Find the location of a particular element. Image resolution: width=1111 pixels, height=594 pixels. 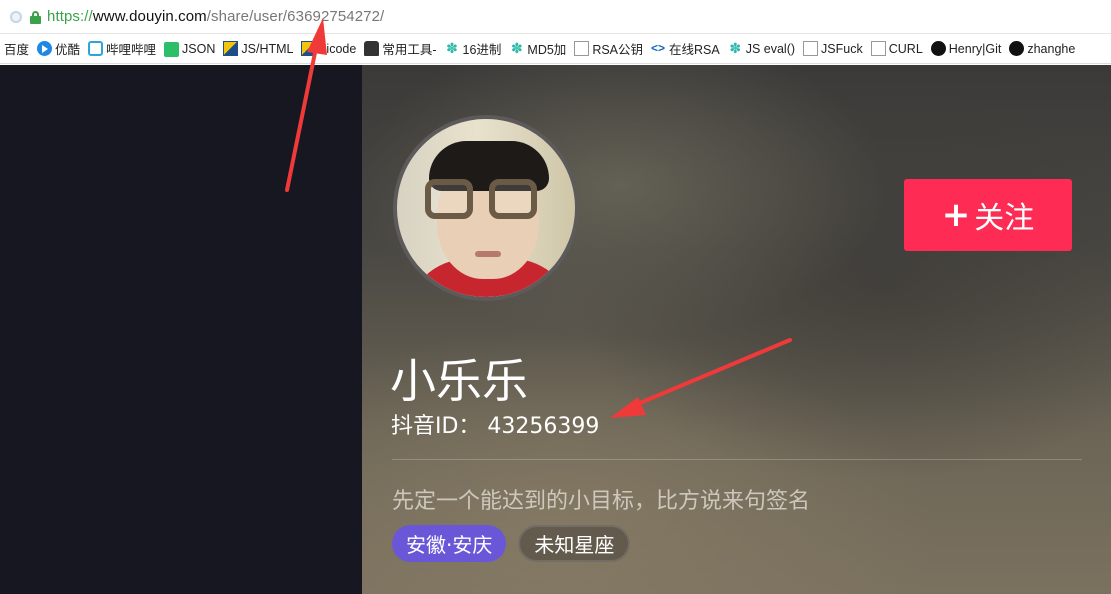

bookmark-item: 优酷 is located at coordinates (58, 48).